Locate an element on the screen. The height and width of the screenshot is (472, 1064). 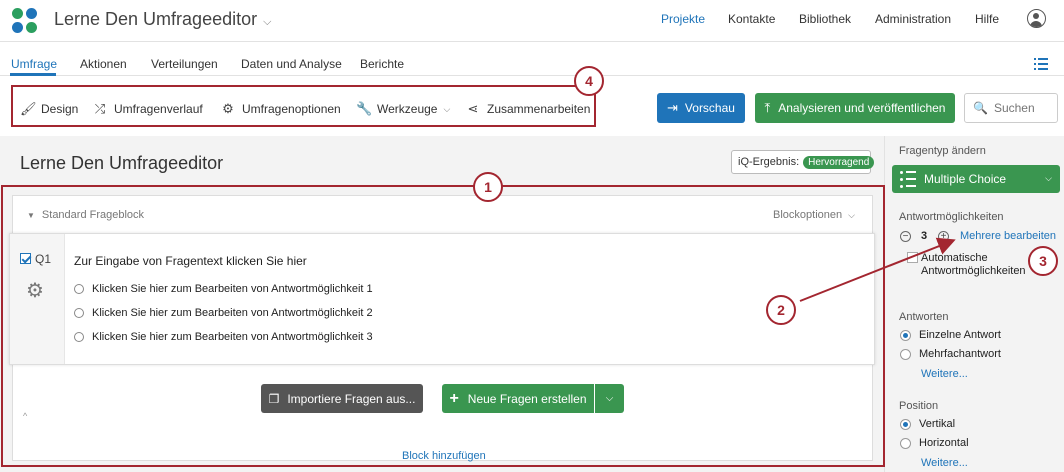
question-select-checkbox is located at coordinates (25, 258).